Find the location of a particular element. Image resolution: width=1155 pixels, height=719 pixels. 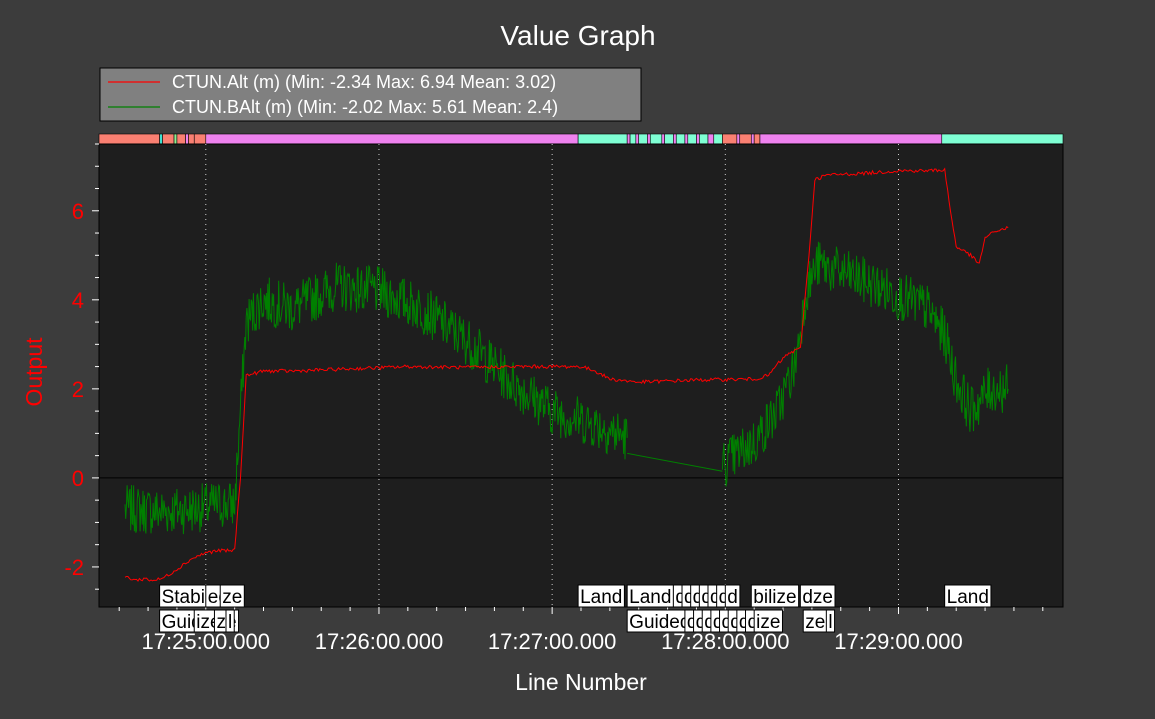

mode-label: dze is located at coordinates (817, 596).